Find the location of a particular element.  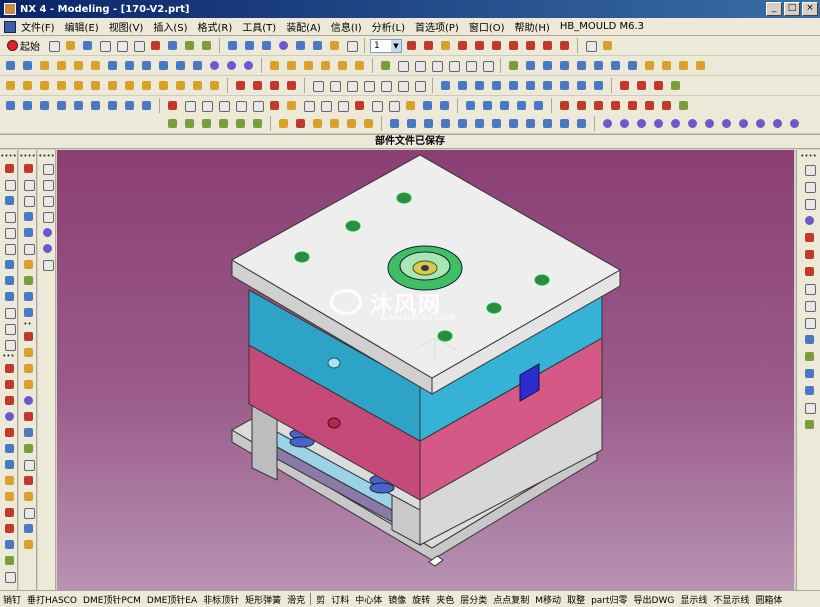

new-file-icon is located at coordinates (53, 45).